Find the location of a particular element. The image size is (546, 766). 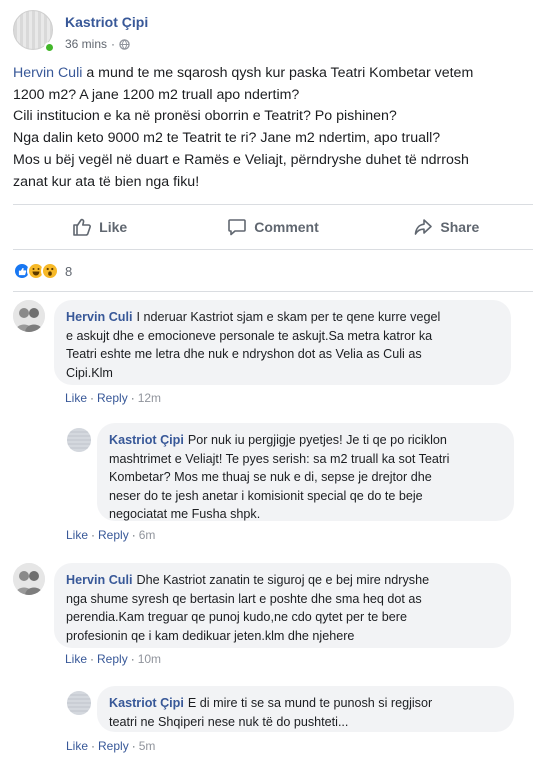

comment-time: 12m is located at coordinates (149, 398).